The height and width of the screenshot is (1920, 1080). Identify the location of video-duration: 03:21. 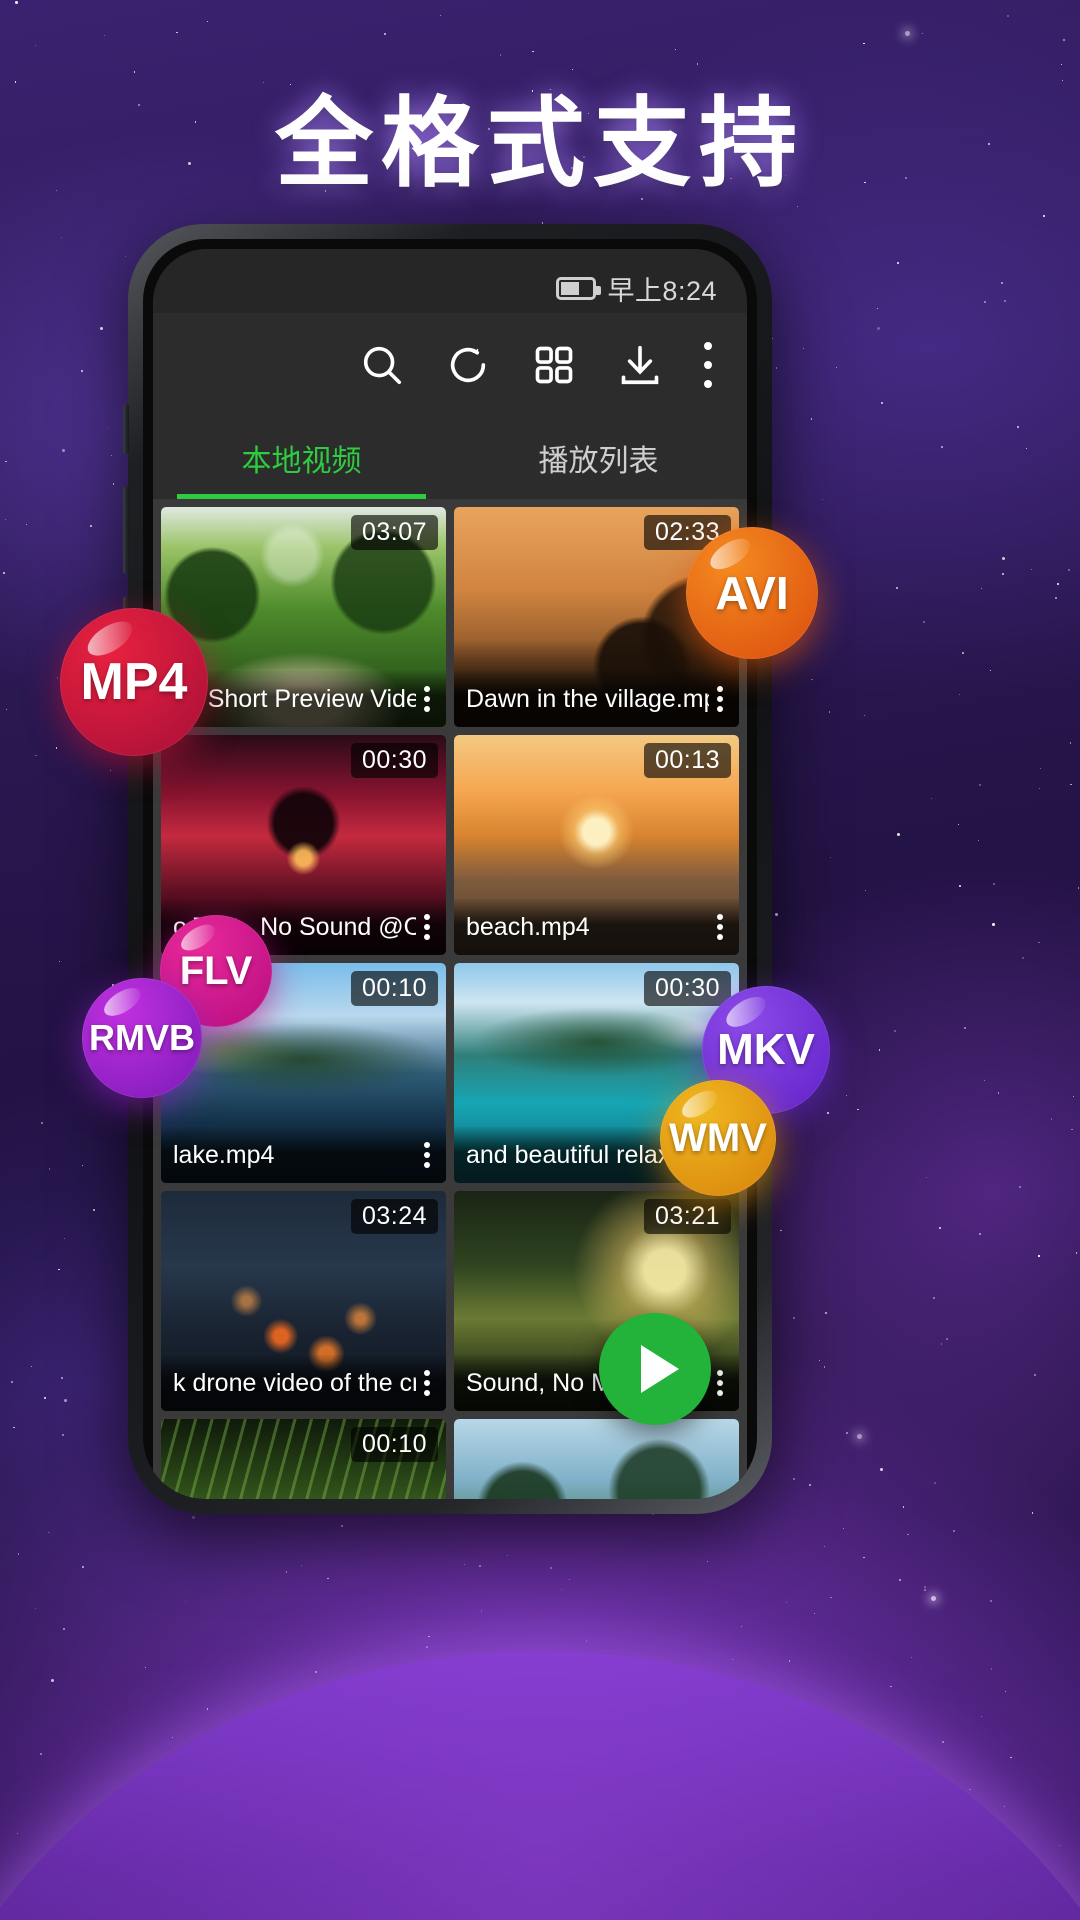
(687, 1216).